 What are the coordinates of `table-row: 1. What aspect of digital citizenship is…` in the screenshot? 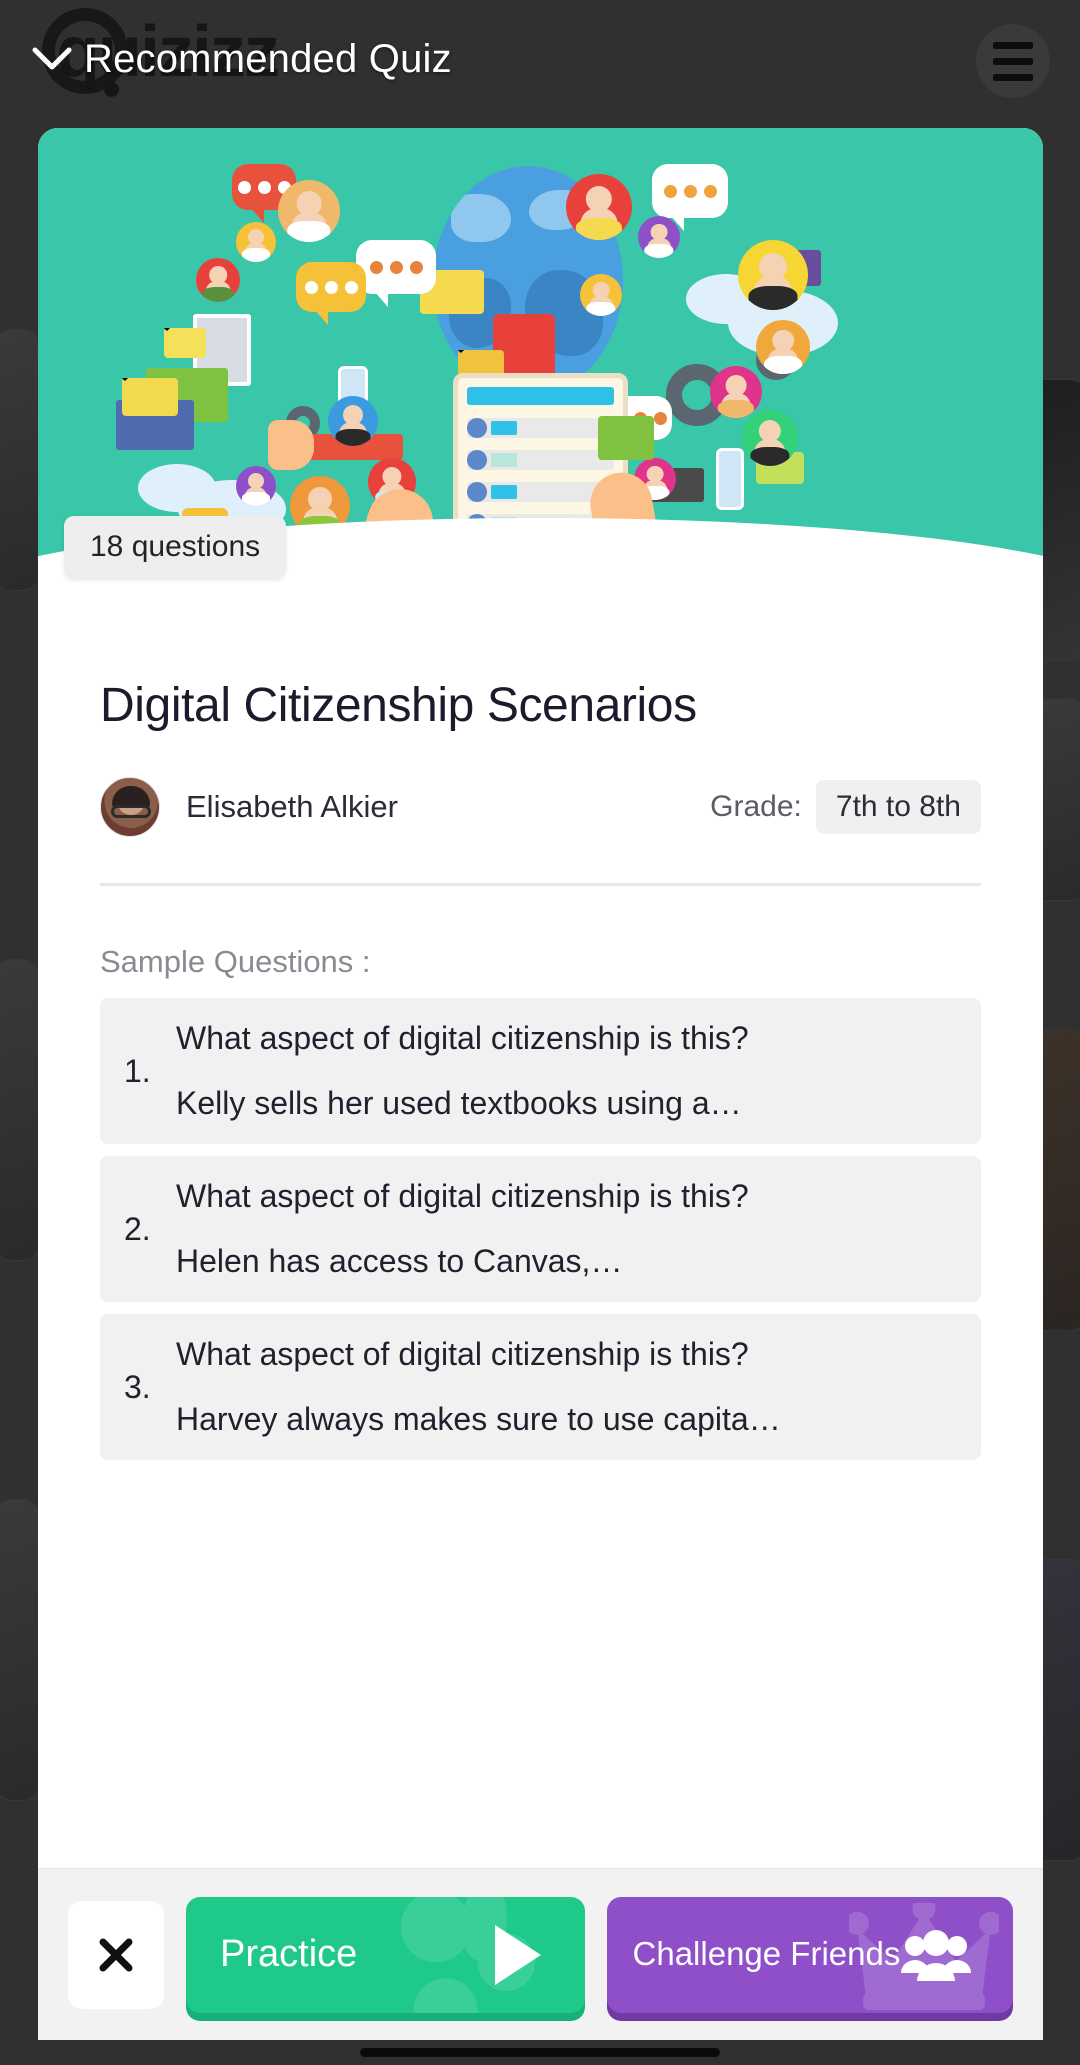 It's located at (540, 1071).